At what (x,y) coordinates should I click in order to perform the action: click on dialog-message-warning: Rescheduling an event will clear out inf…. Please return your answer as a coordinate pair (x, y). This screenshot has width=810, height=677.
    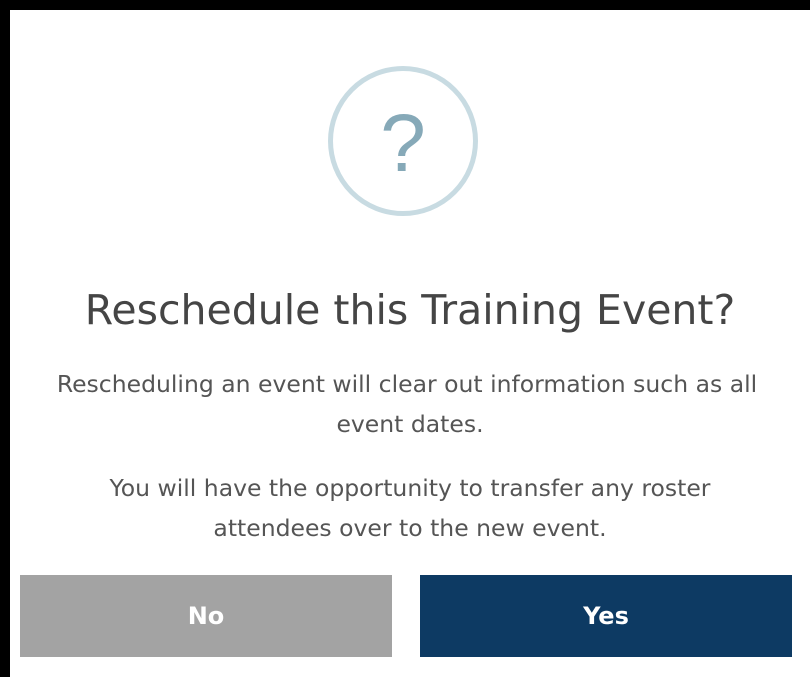
    Looking at the image, I should click on (410, 404).